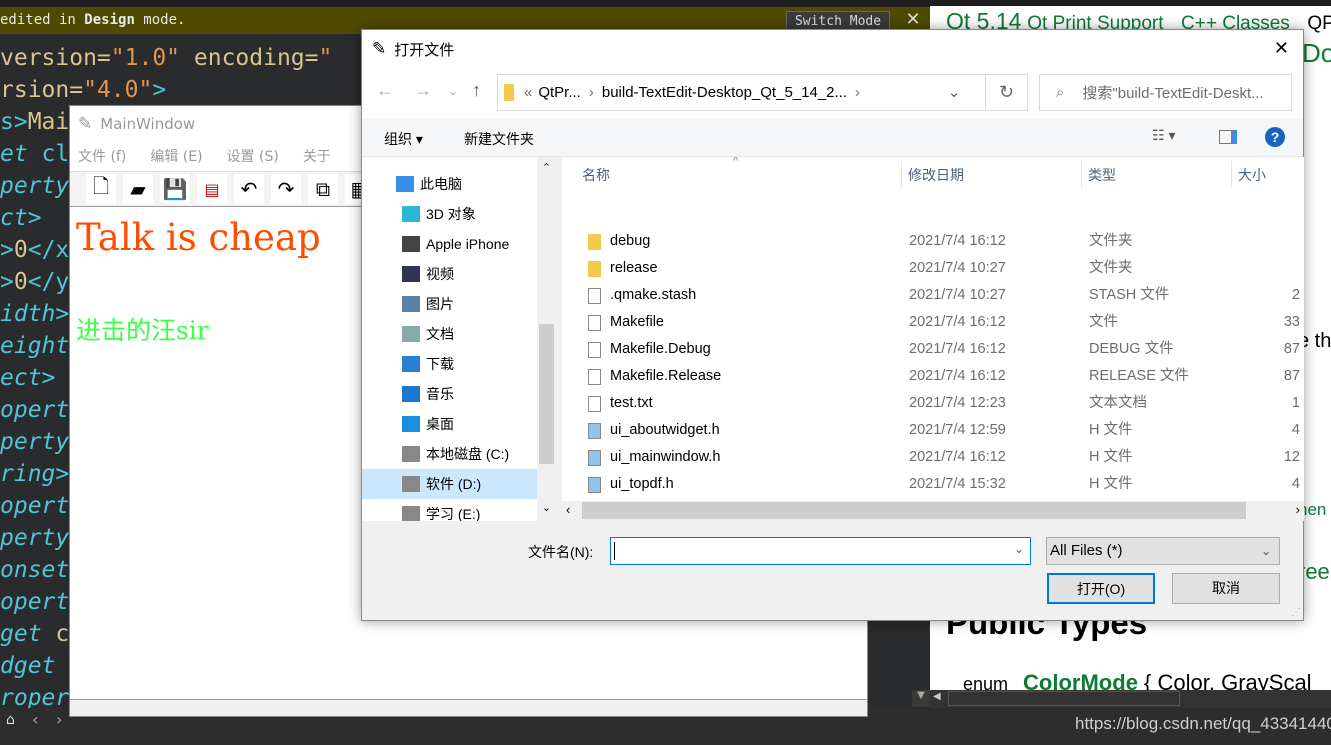  Describe the element at coordinates (55, 154) in the screenshot. I see `code-token: cl` at that location.